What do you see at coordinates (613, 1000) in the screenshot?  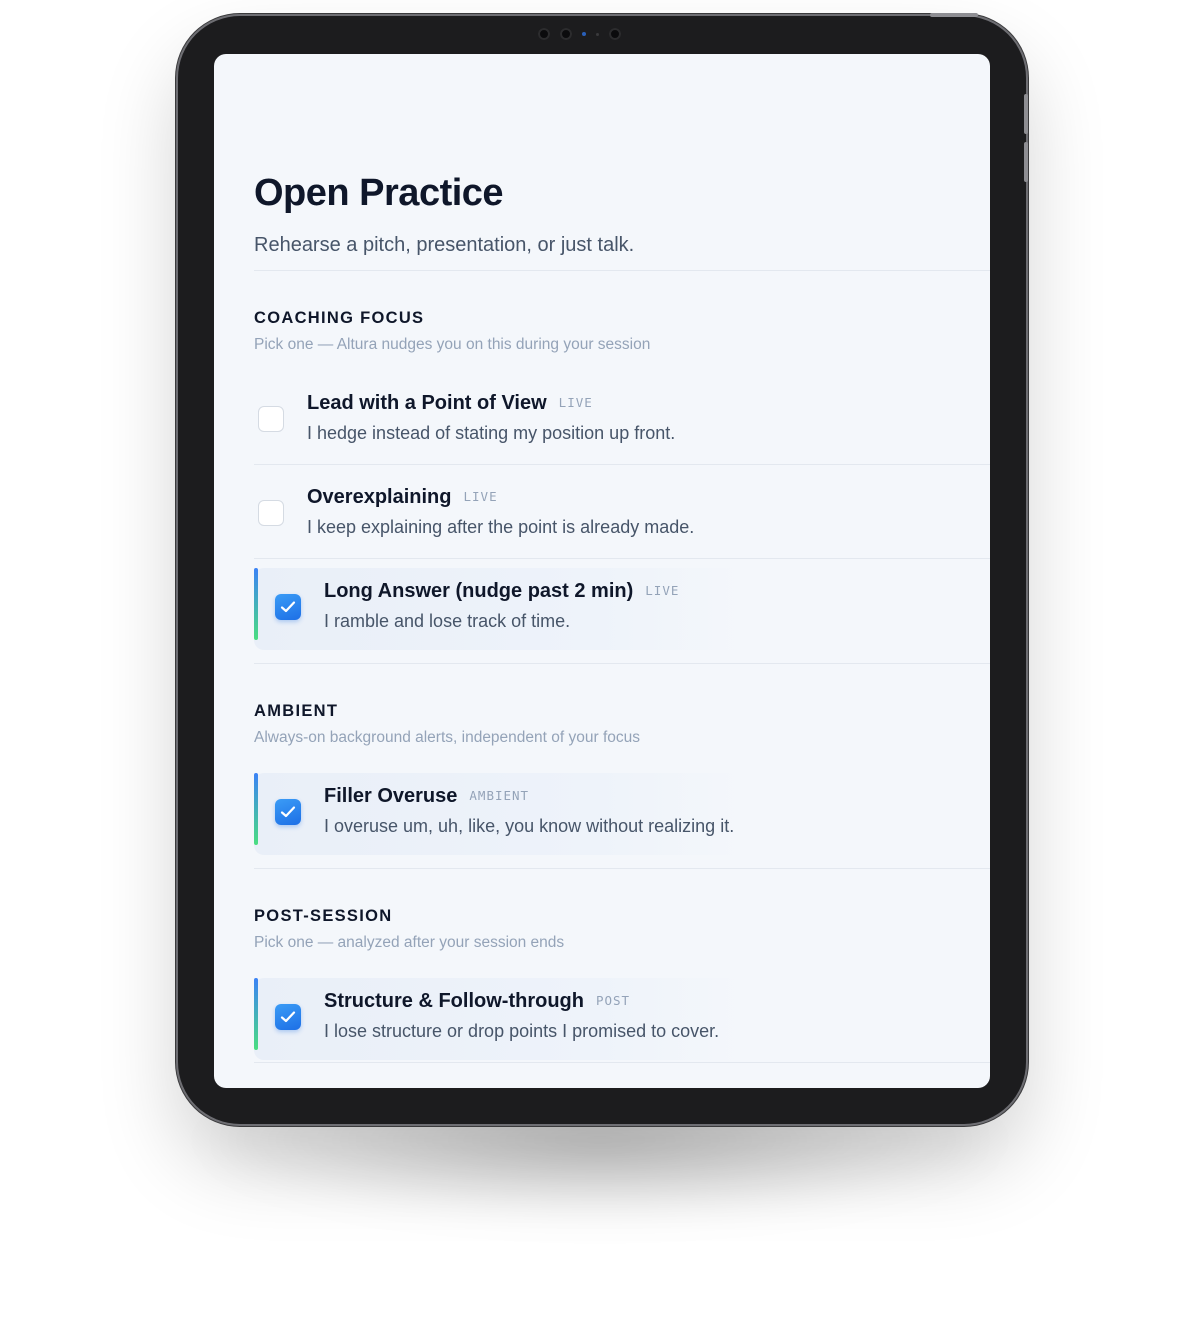 I see `option-tag-post: POST` at bounding box center [613, 1000].